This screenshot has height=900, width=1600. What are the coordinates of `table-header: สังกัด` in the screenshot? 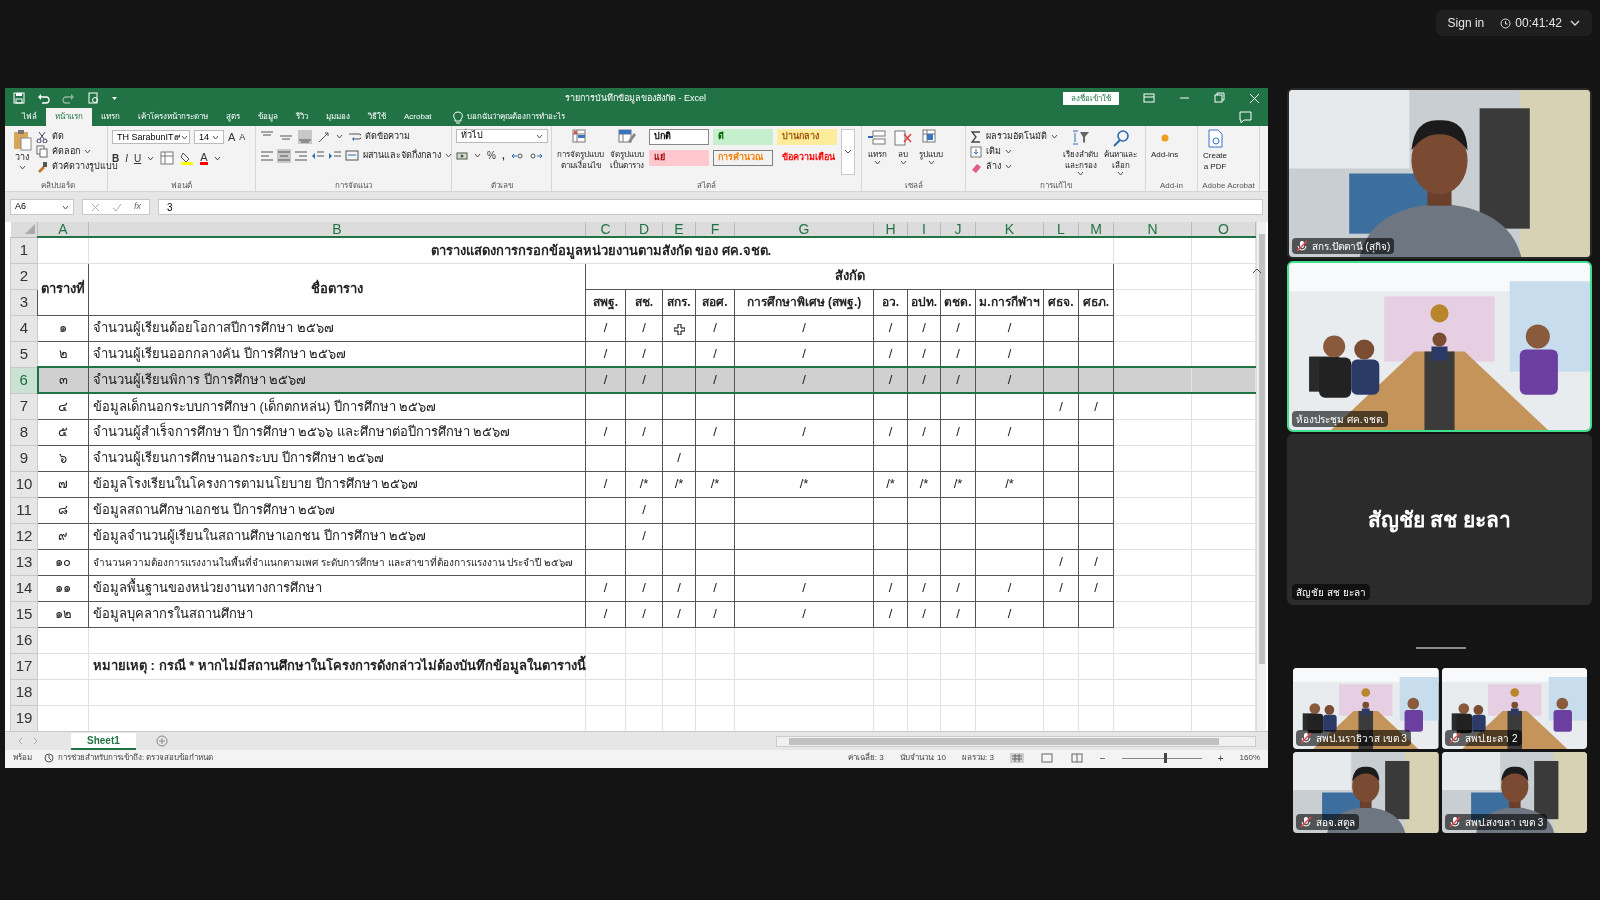 It's located at (849, 276).